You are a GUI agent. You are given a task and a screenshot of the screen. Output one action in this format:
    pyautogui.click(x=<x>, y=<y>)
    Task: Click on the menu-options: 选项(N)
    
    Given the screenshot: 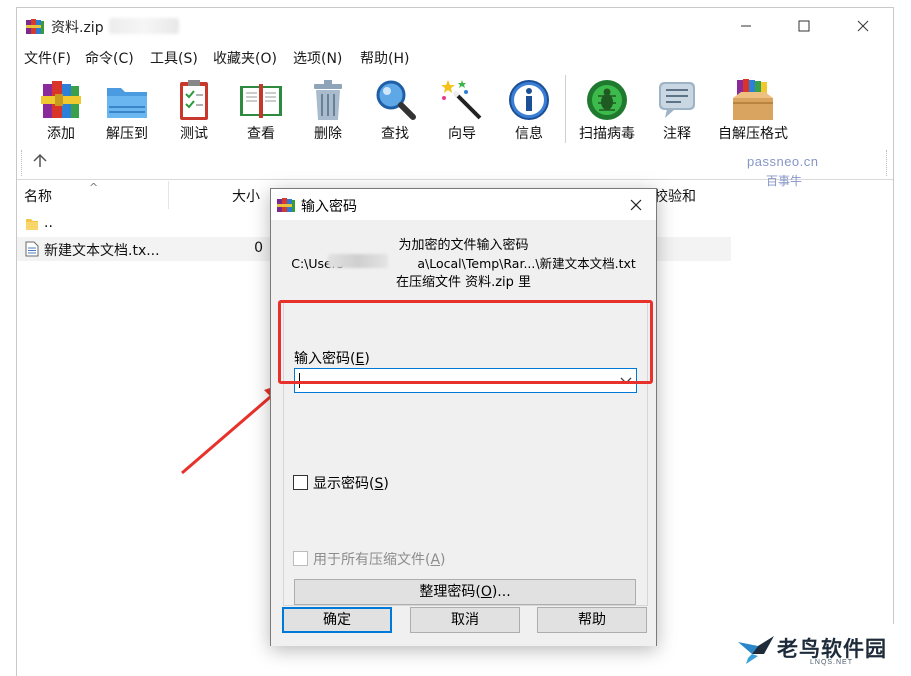 What is the action you would take?
    pyautogui.click(x=317, y=58)
    